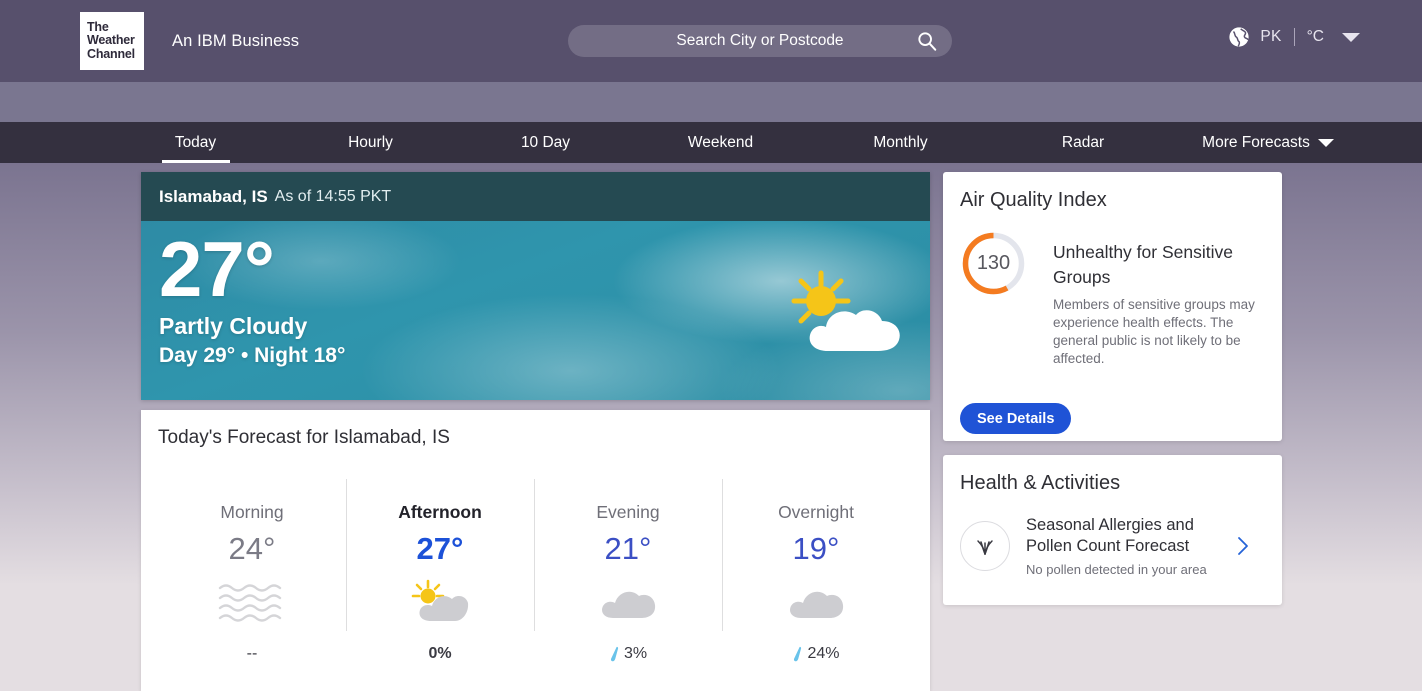 This screenshot has height=691, width=1422. What do you see at coordinates (1270, 37) in the screenshot?
I see `locale-code: PK` at bounding box center [1270, 37].